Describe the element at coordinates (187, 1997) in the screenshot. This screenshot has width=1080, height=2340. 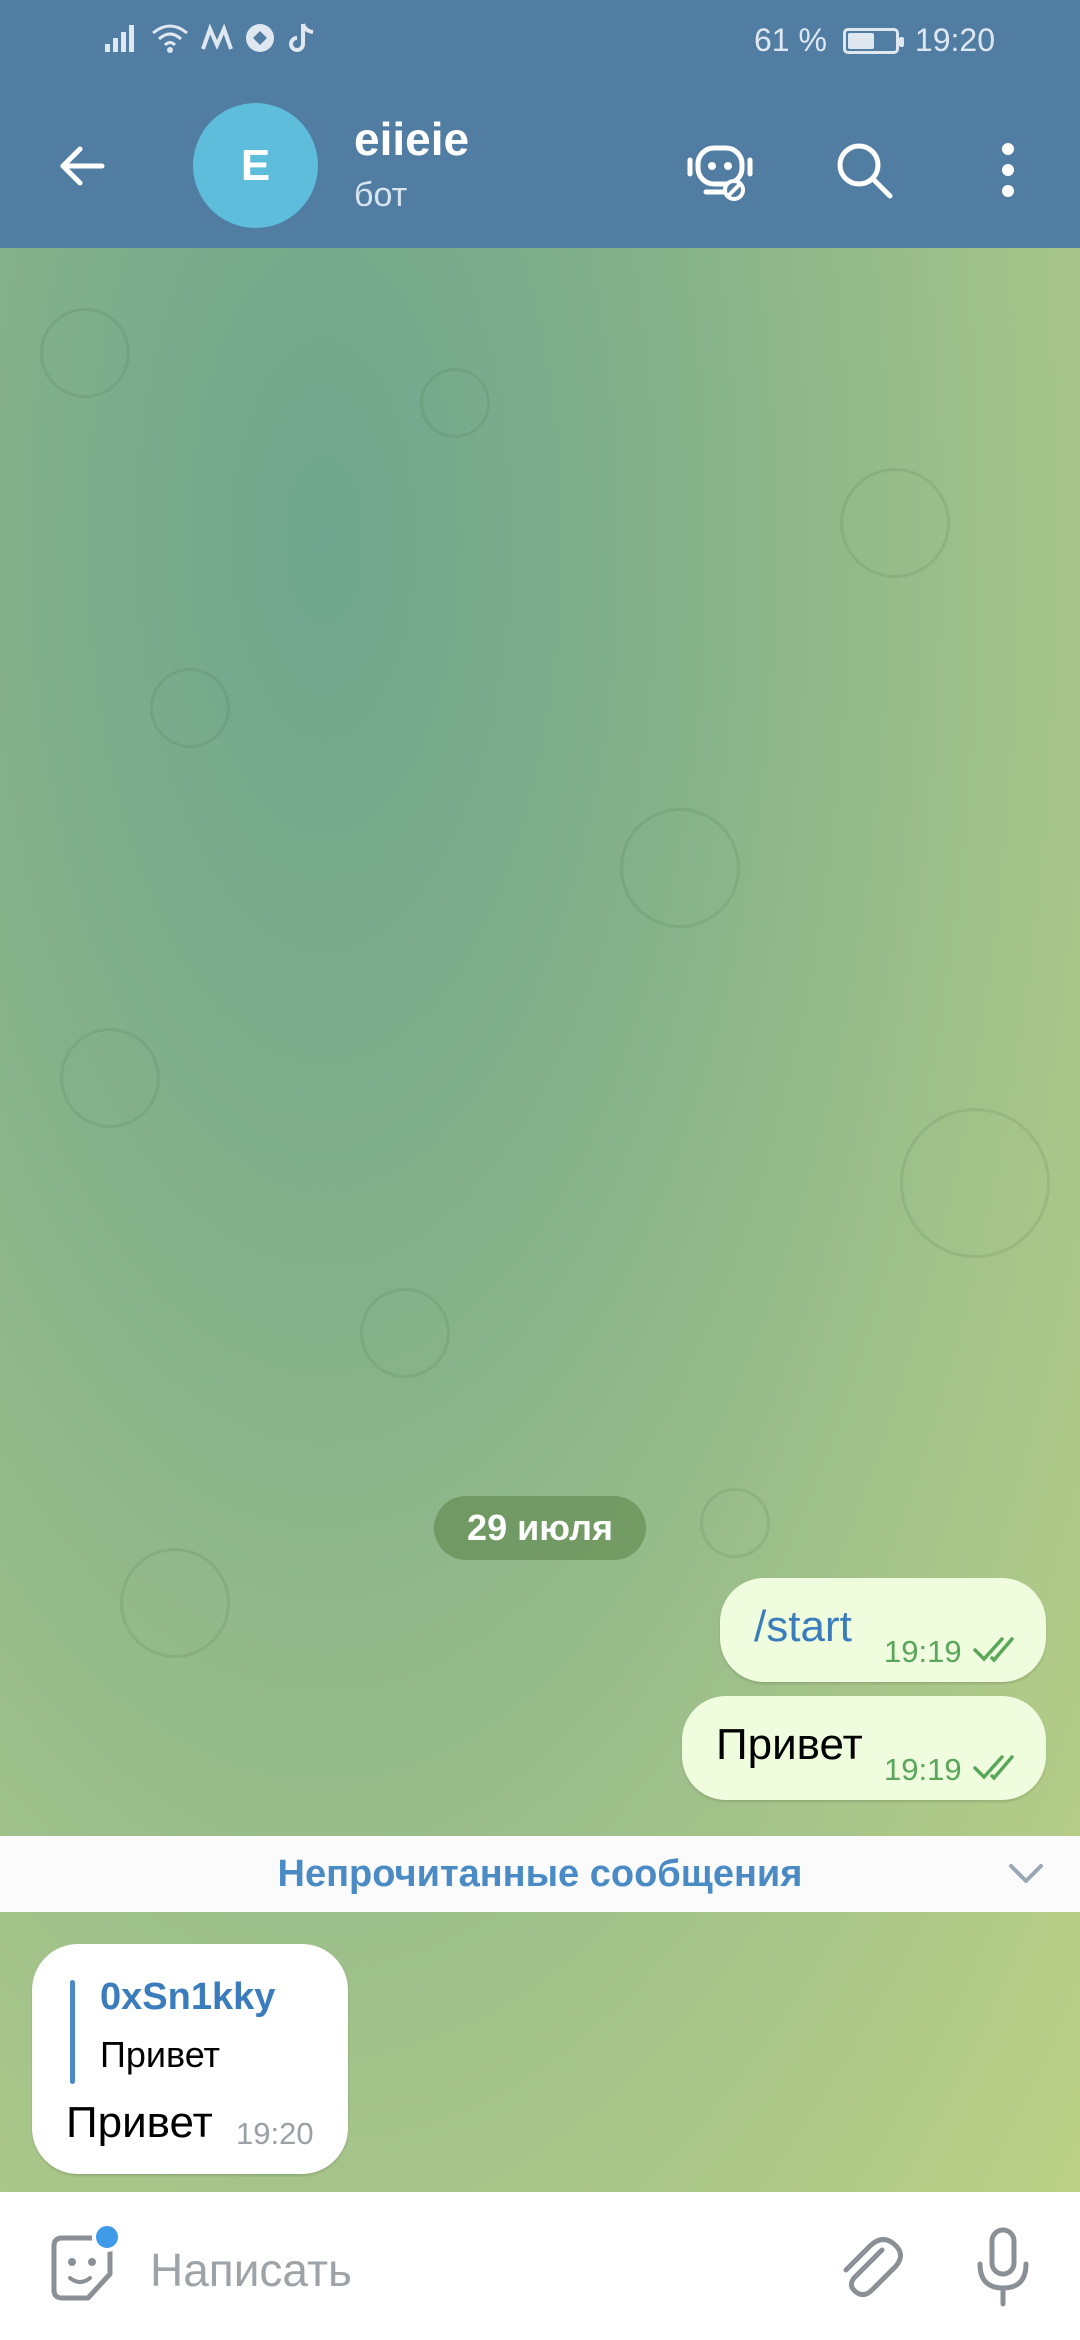
I see `reply-author: 0xSn1kky` at that location.